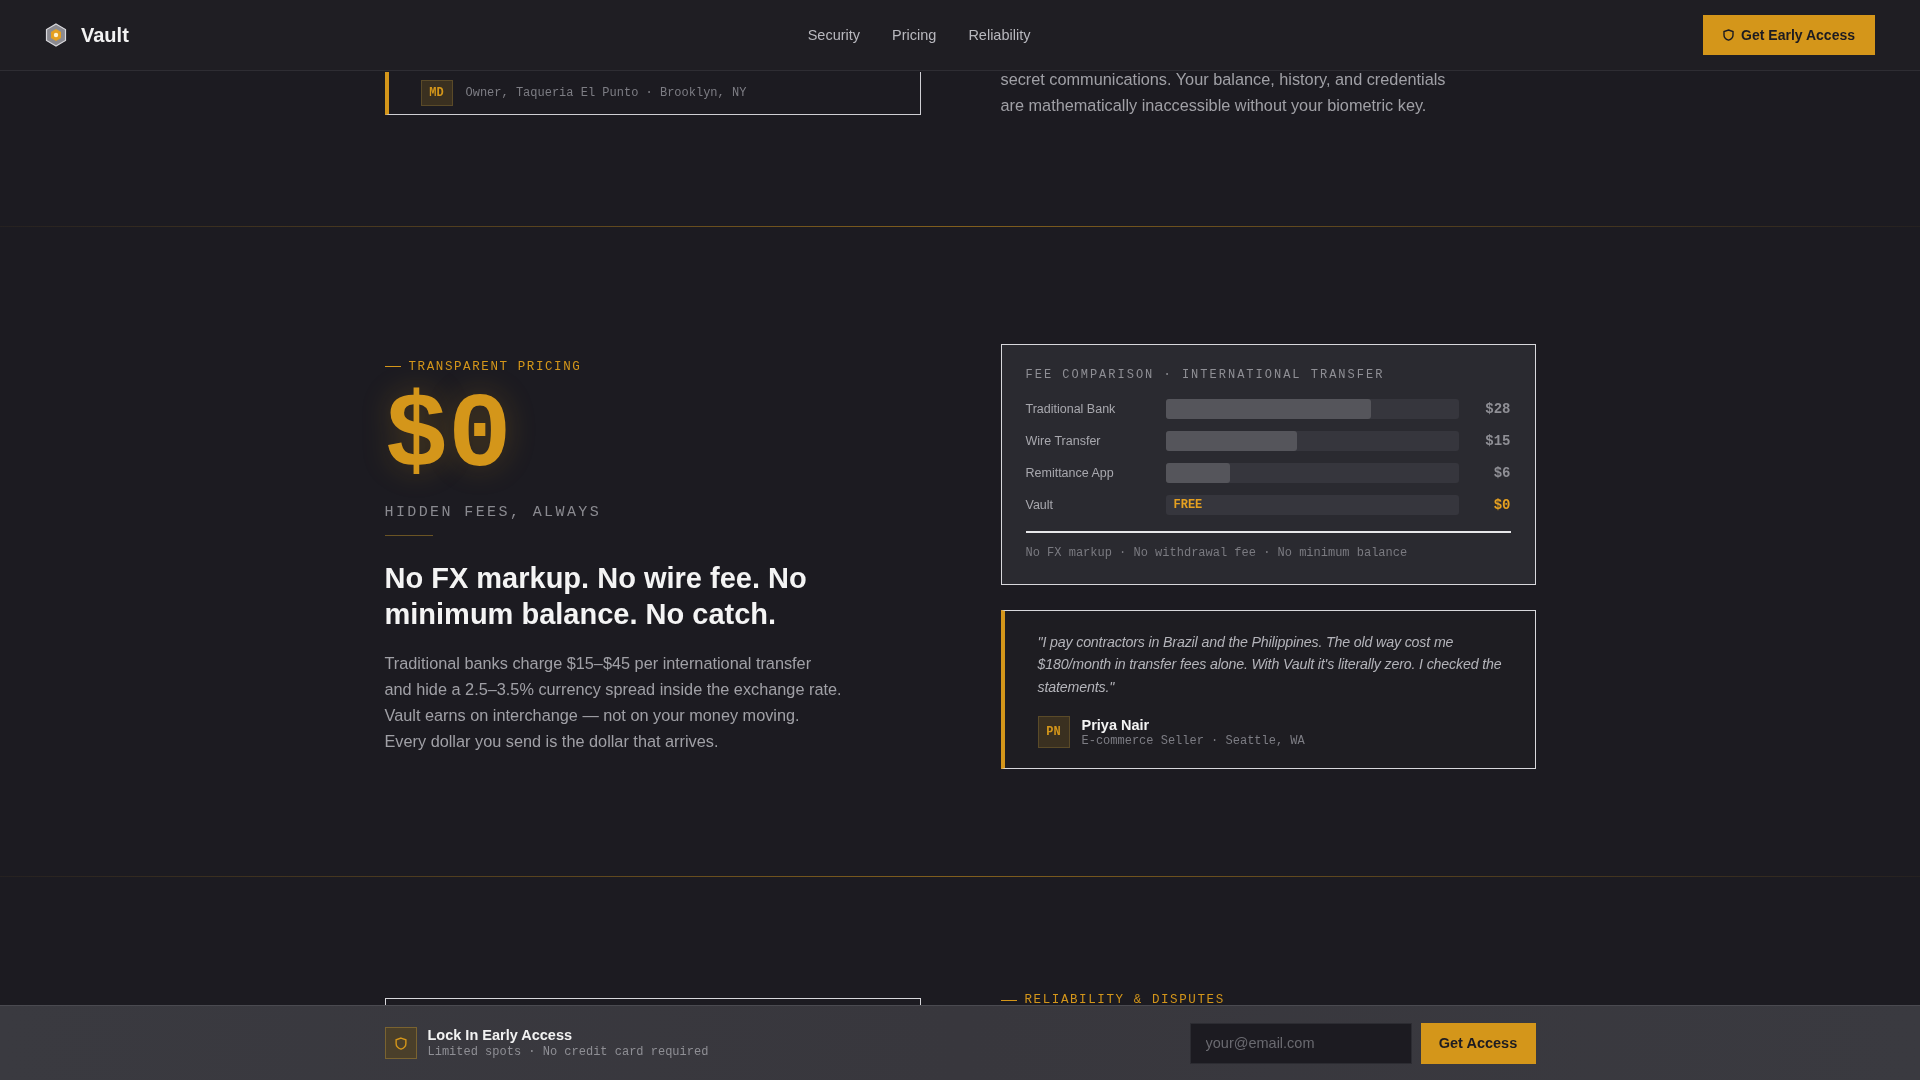 The height and width of the screenshot is (1080, 1920). What do you see at coordinates (448, 436) in the screenshot?
I see `big-number: $0` at bounding box center [448, 436].